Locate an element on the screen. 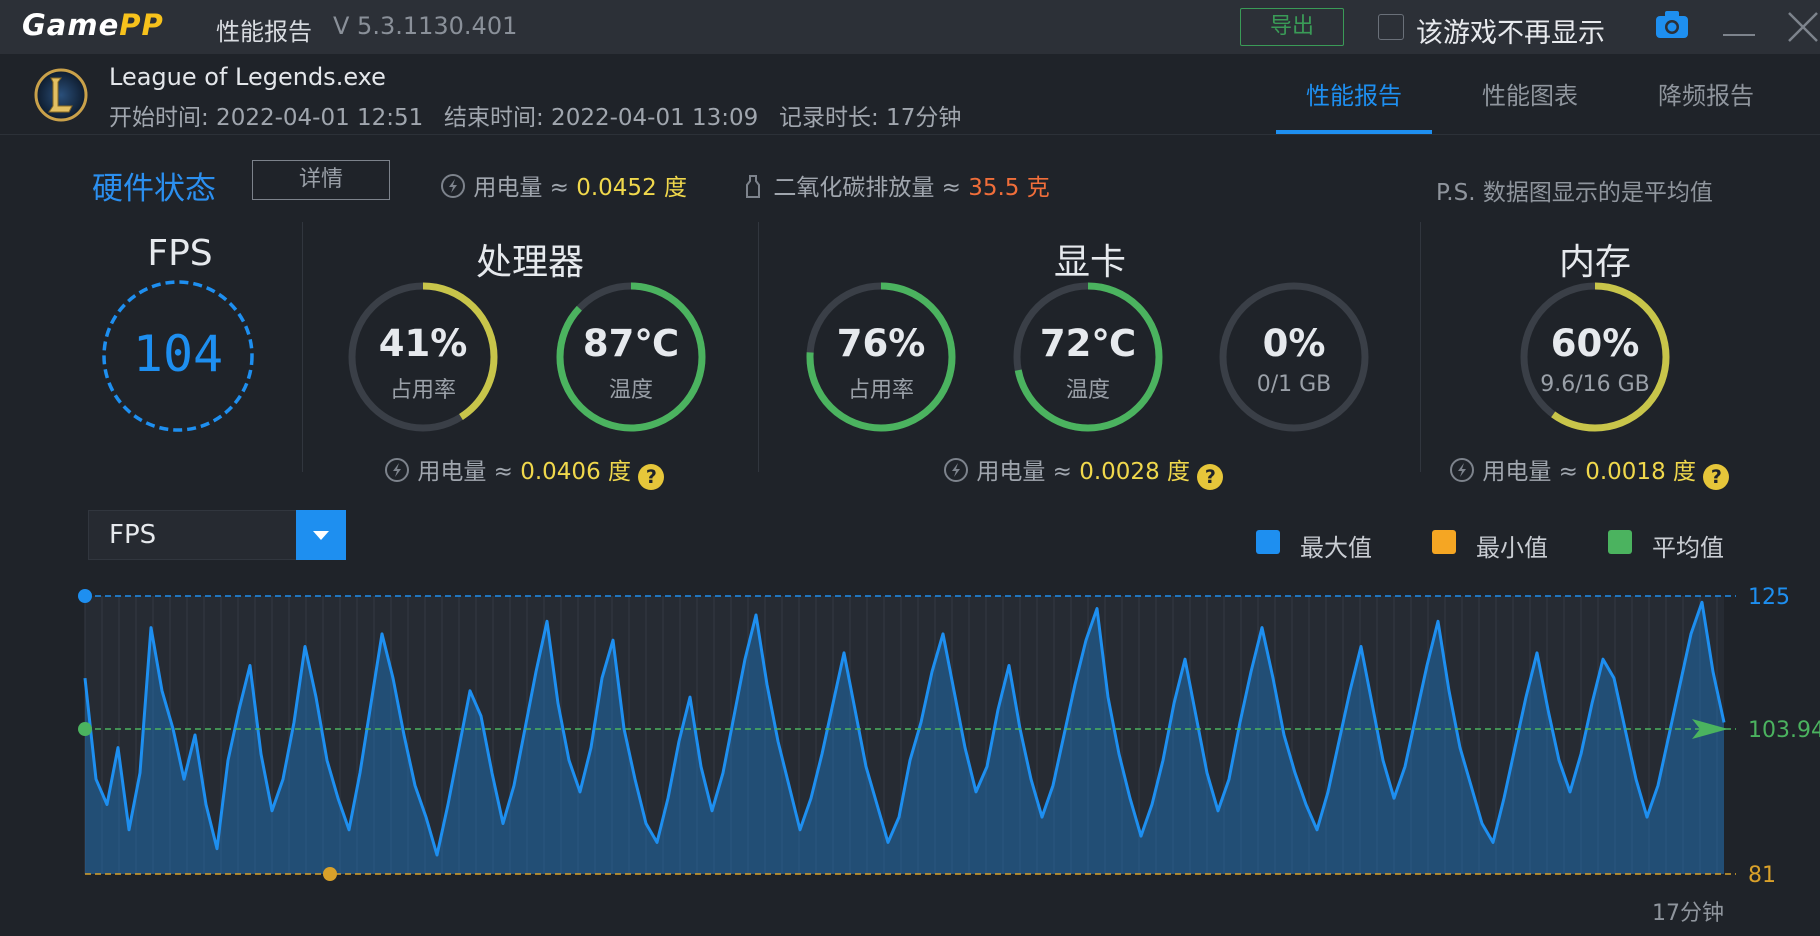 Image resolution: width=1820 pixels, height=936 pixels. total-power: 用电量 ≈ 0.0452 度 is located at coordinates (563, 185).